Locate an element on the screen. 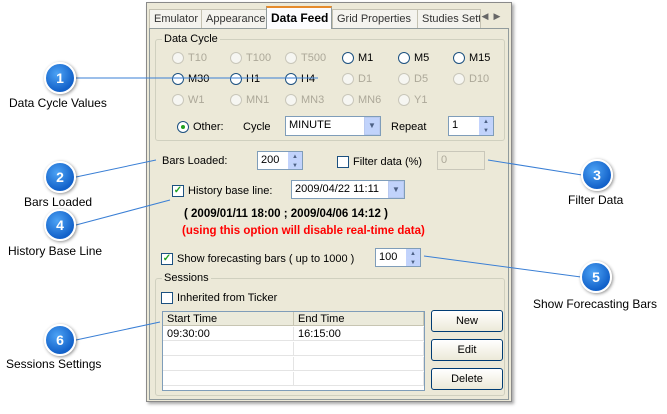  radio-d10: D10 is located at coordinates (471, 79).